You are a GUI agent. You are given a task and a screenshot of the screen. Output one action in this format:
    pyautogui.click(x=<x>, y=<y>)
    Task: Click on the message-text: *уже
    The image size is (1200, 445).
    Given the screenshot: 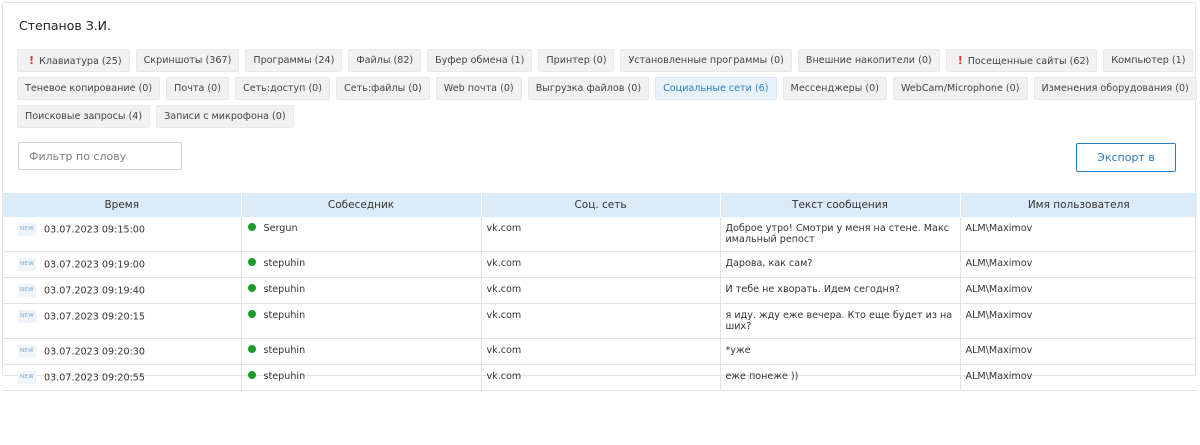 What is the action you would take?
    pyautogui.click(x=738, y=350)
    